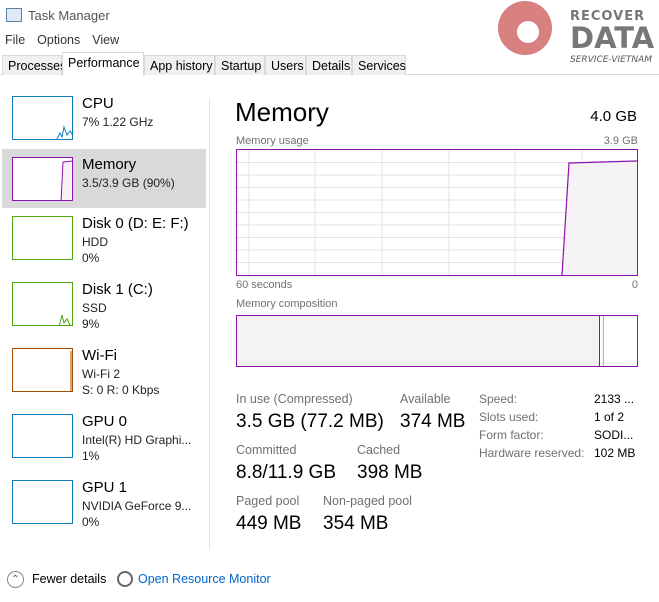 This screenshot has width=659, height=602. I want to click on non-paged-pool-label: Non-paged pool, so click(367, 501).